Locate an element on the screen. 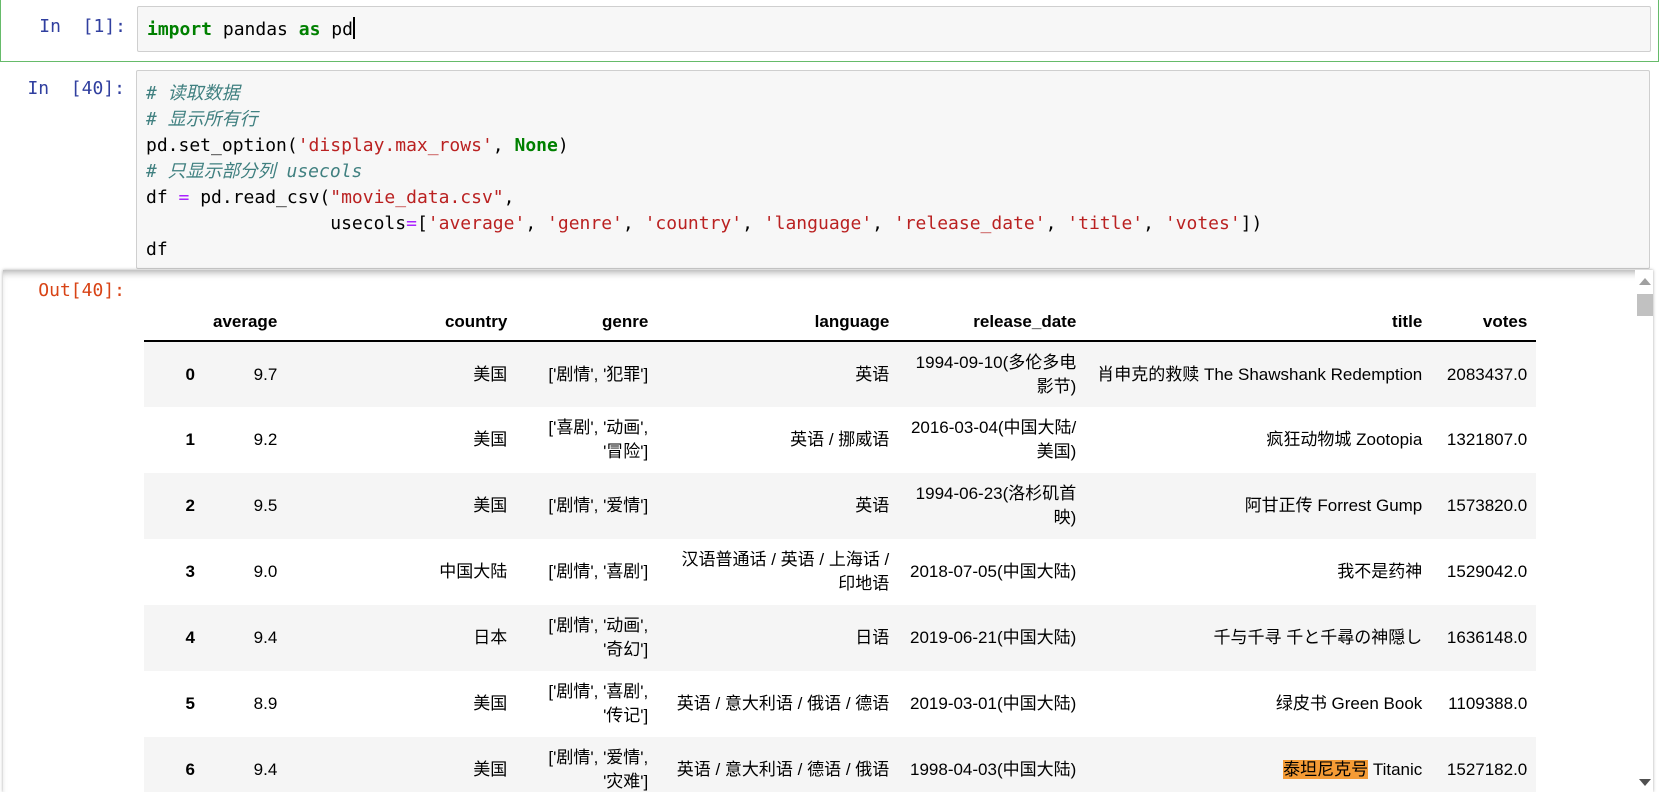 This screenshot has height=792, width=1659. code-token: None is located at coordinates (536, 145).